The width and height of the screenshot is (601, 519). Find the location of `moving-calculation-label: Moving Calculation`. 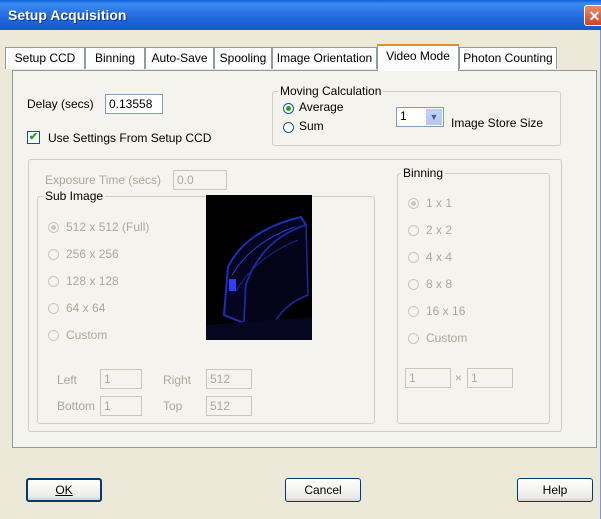

moving-calculation-label: Moving Calculation is located at coordinates (331, 91).